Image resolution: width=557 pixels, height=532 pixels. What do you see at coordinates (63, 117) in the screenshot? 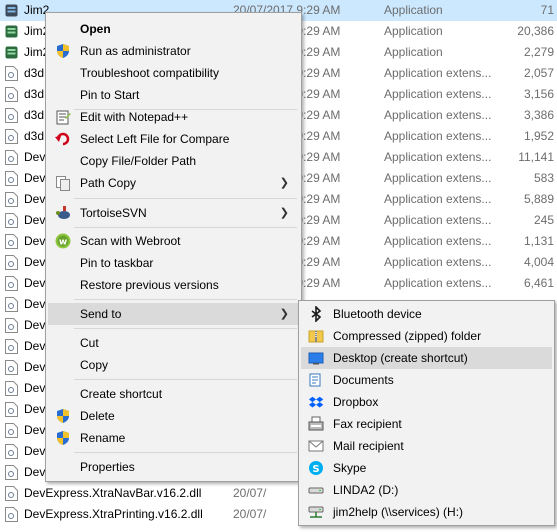
I see `notepad-plus-plus-icon` at bounding box center [63, 117].